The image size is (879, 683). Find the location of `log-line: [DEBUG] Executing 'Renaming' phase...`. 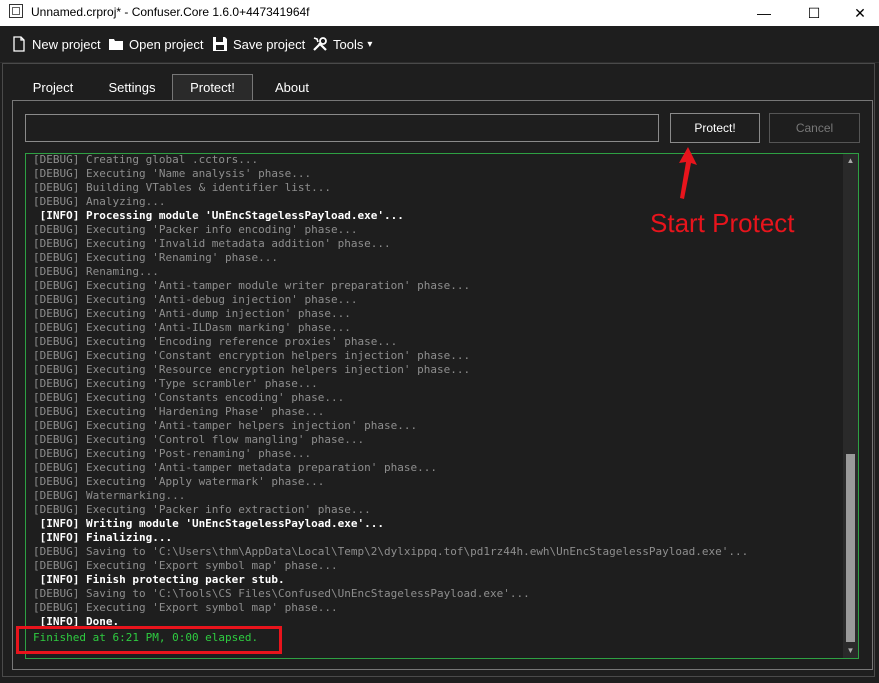

log-line: [DEBUG] Executing 'Renaming' phase... is located at coordinates (156, 257).